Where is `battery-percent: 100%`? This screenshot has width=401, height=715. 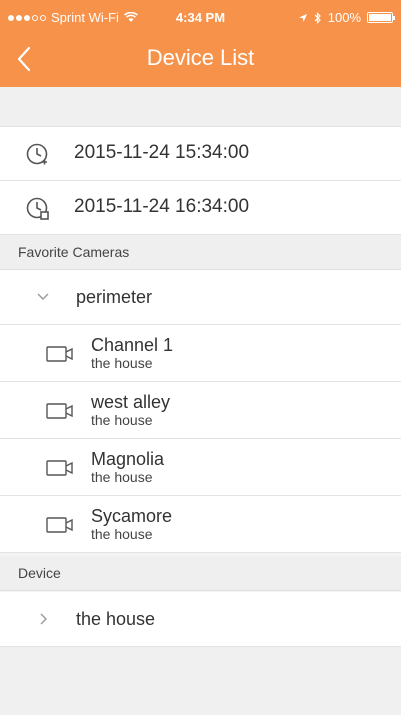
battery-percent: 100% is located at coordinates (344, 17).